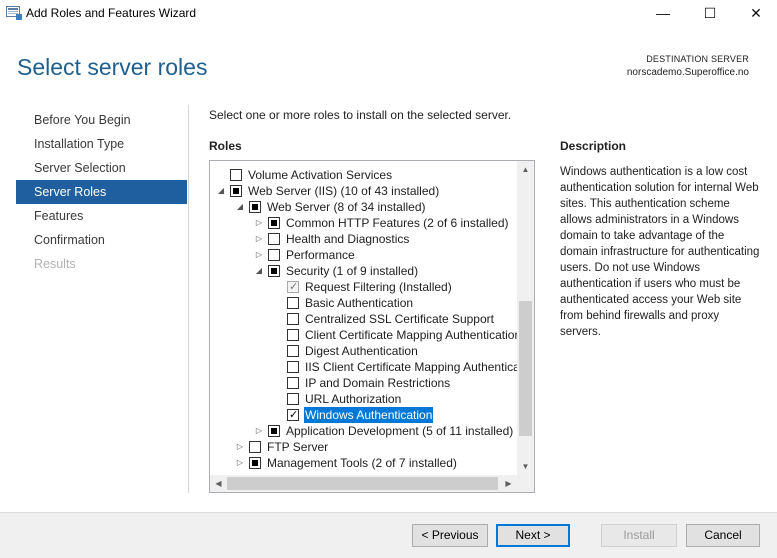 The width and height of the screenshot is (777, 558). Describe the element at coordinates (388, 14) in the screenshot. I see `title-bar: Add Roles and Features Wizard — ☐ ✕` at that location.